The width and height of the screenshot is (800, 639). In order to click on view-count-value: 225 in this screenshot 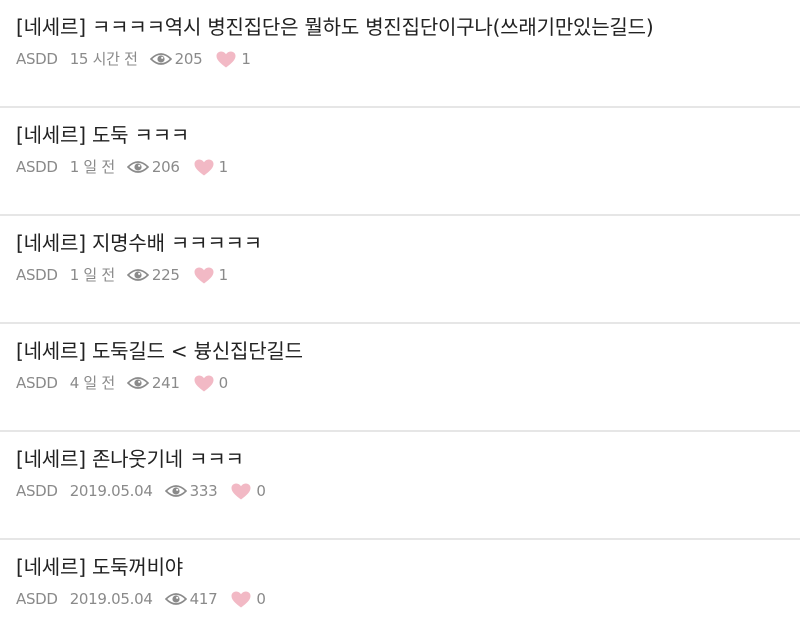, I will do `click(165, 275)`.